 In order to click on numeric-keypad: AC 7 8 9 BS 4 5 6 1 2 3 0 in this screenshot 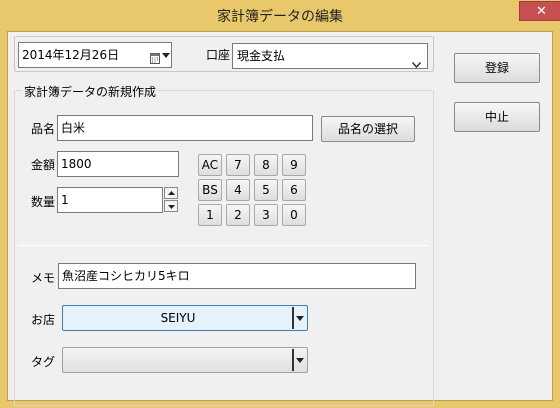, I will do `click(254, 190)`.